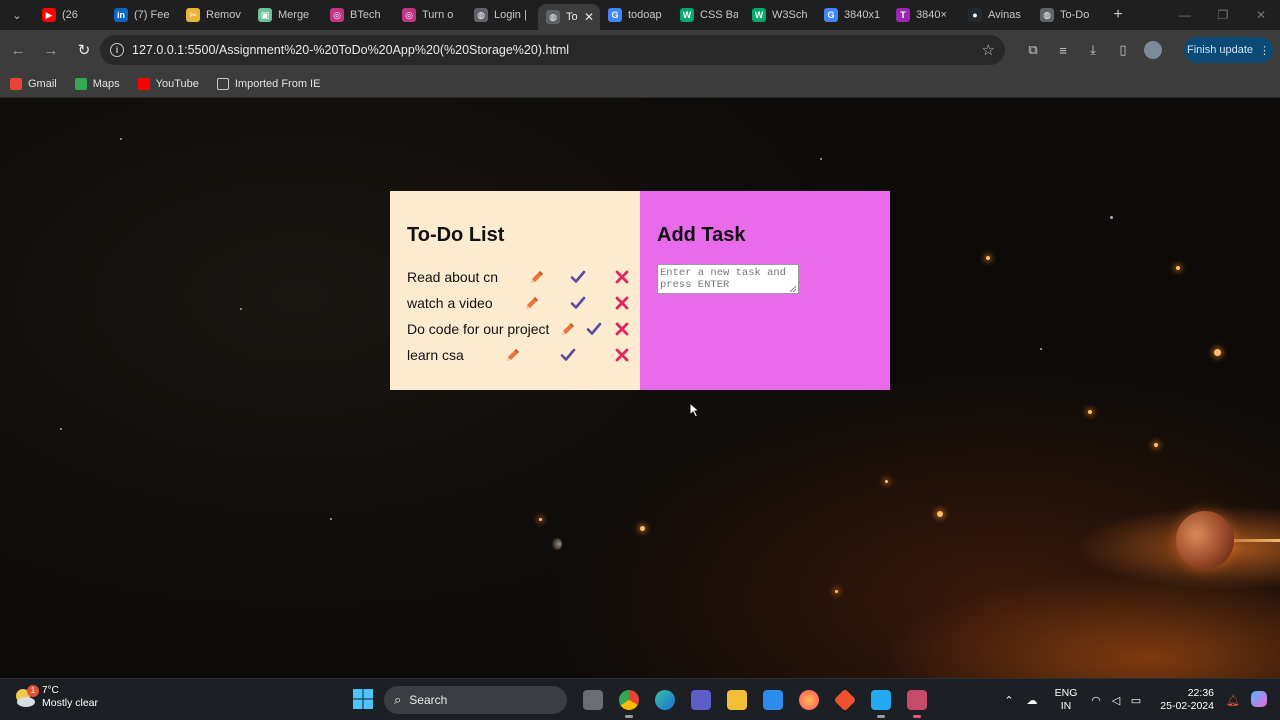 Image resolution: width=1280 pixels, height=720 pixels. What do you see at coordinates (728, 279) in the screenshot?
I see `new-task-input` at bounding box center [728, 279].